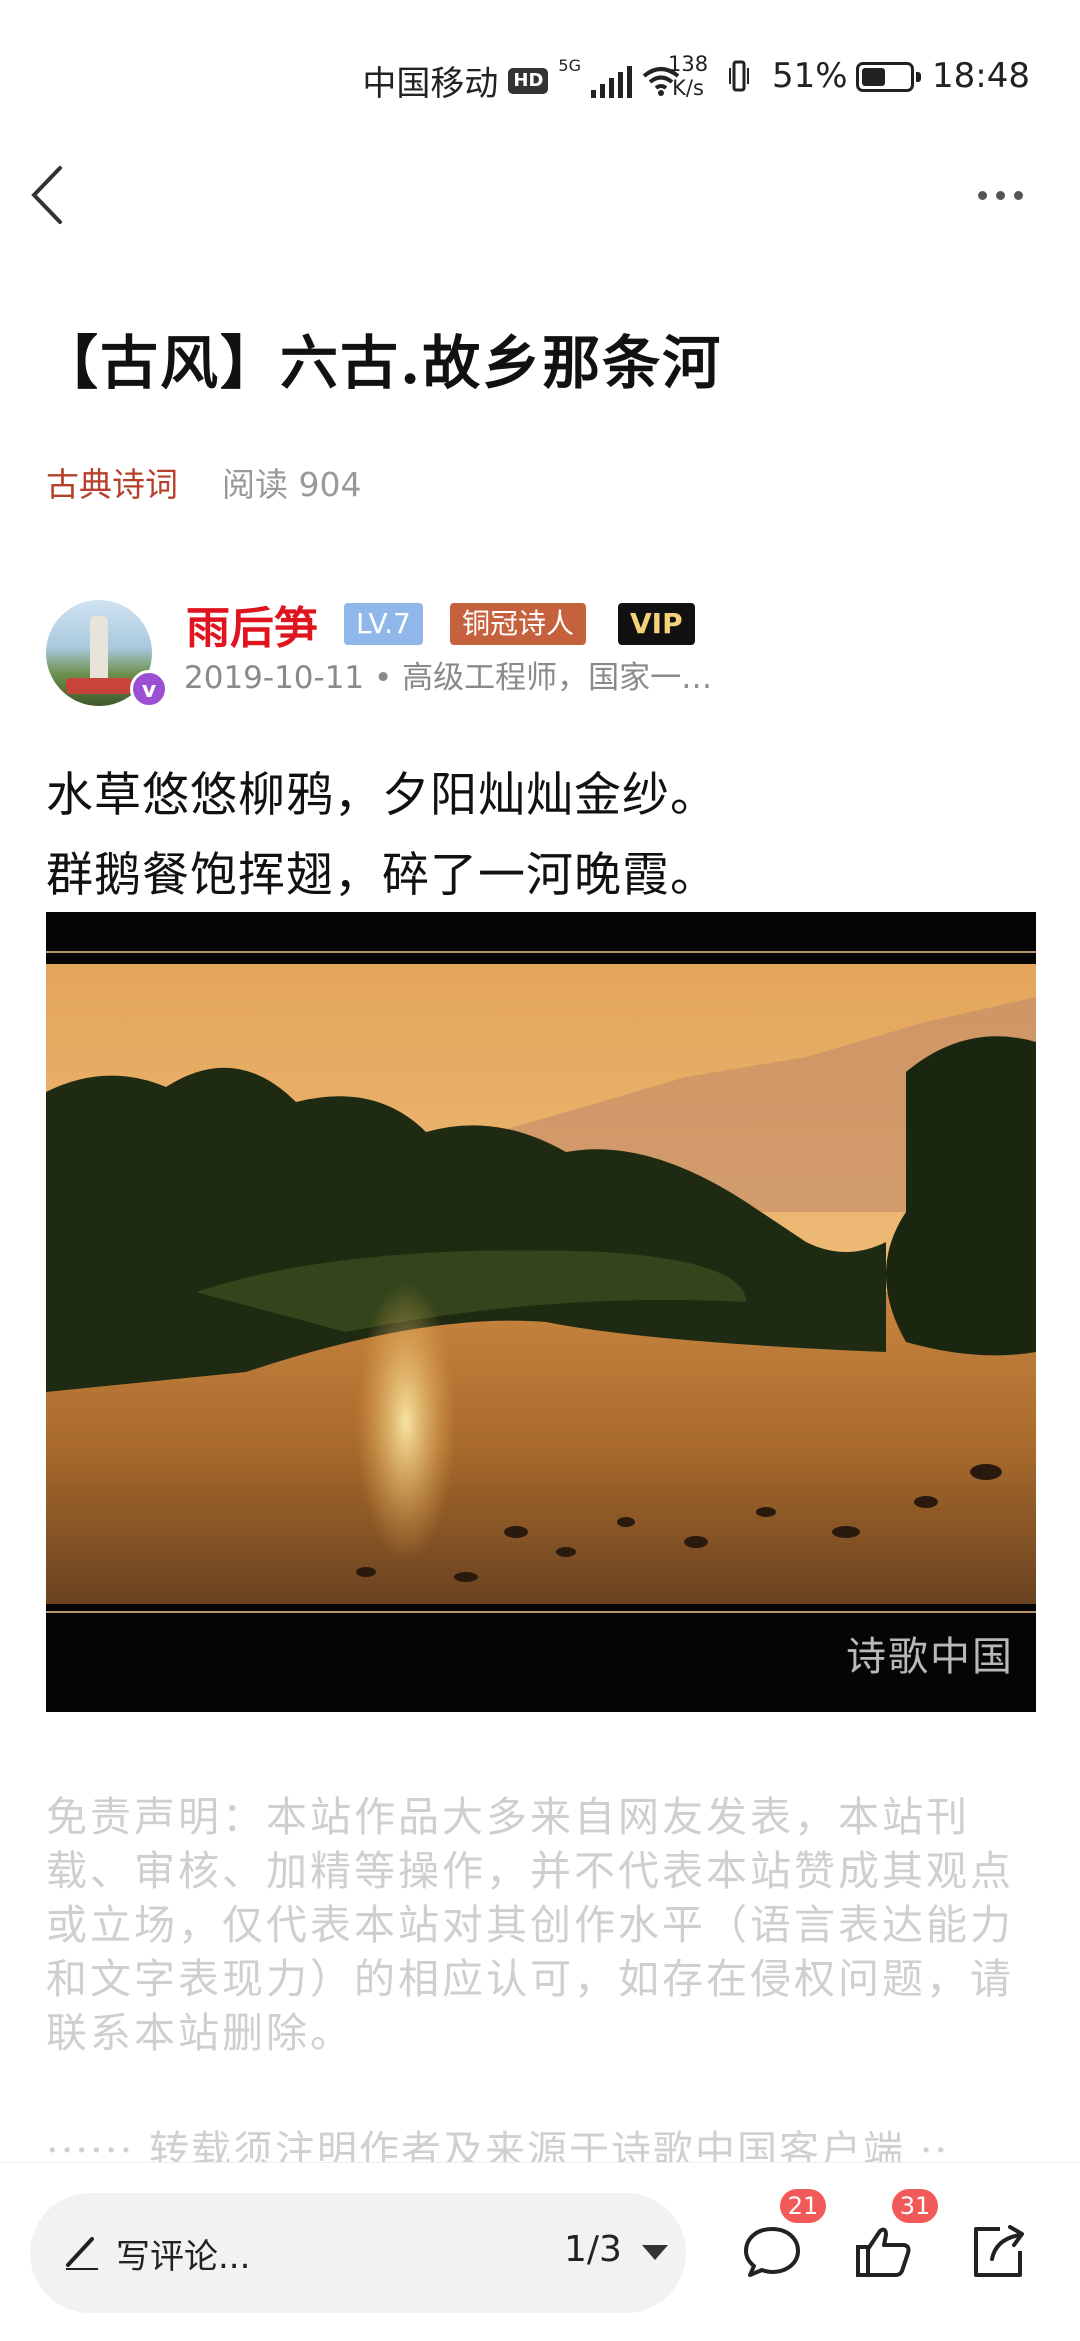  I want to click on poem-line-1: 水草悠悠柳鸦，夕阳灿灿金纱。, so click(382, 795).